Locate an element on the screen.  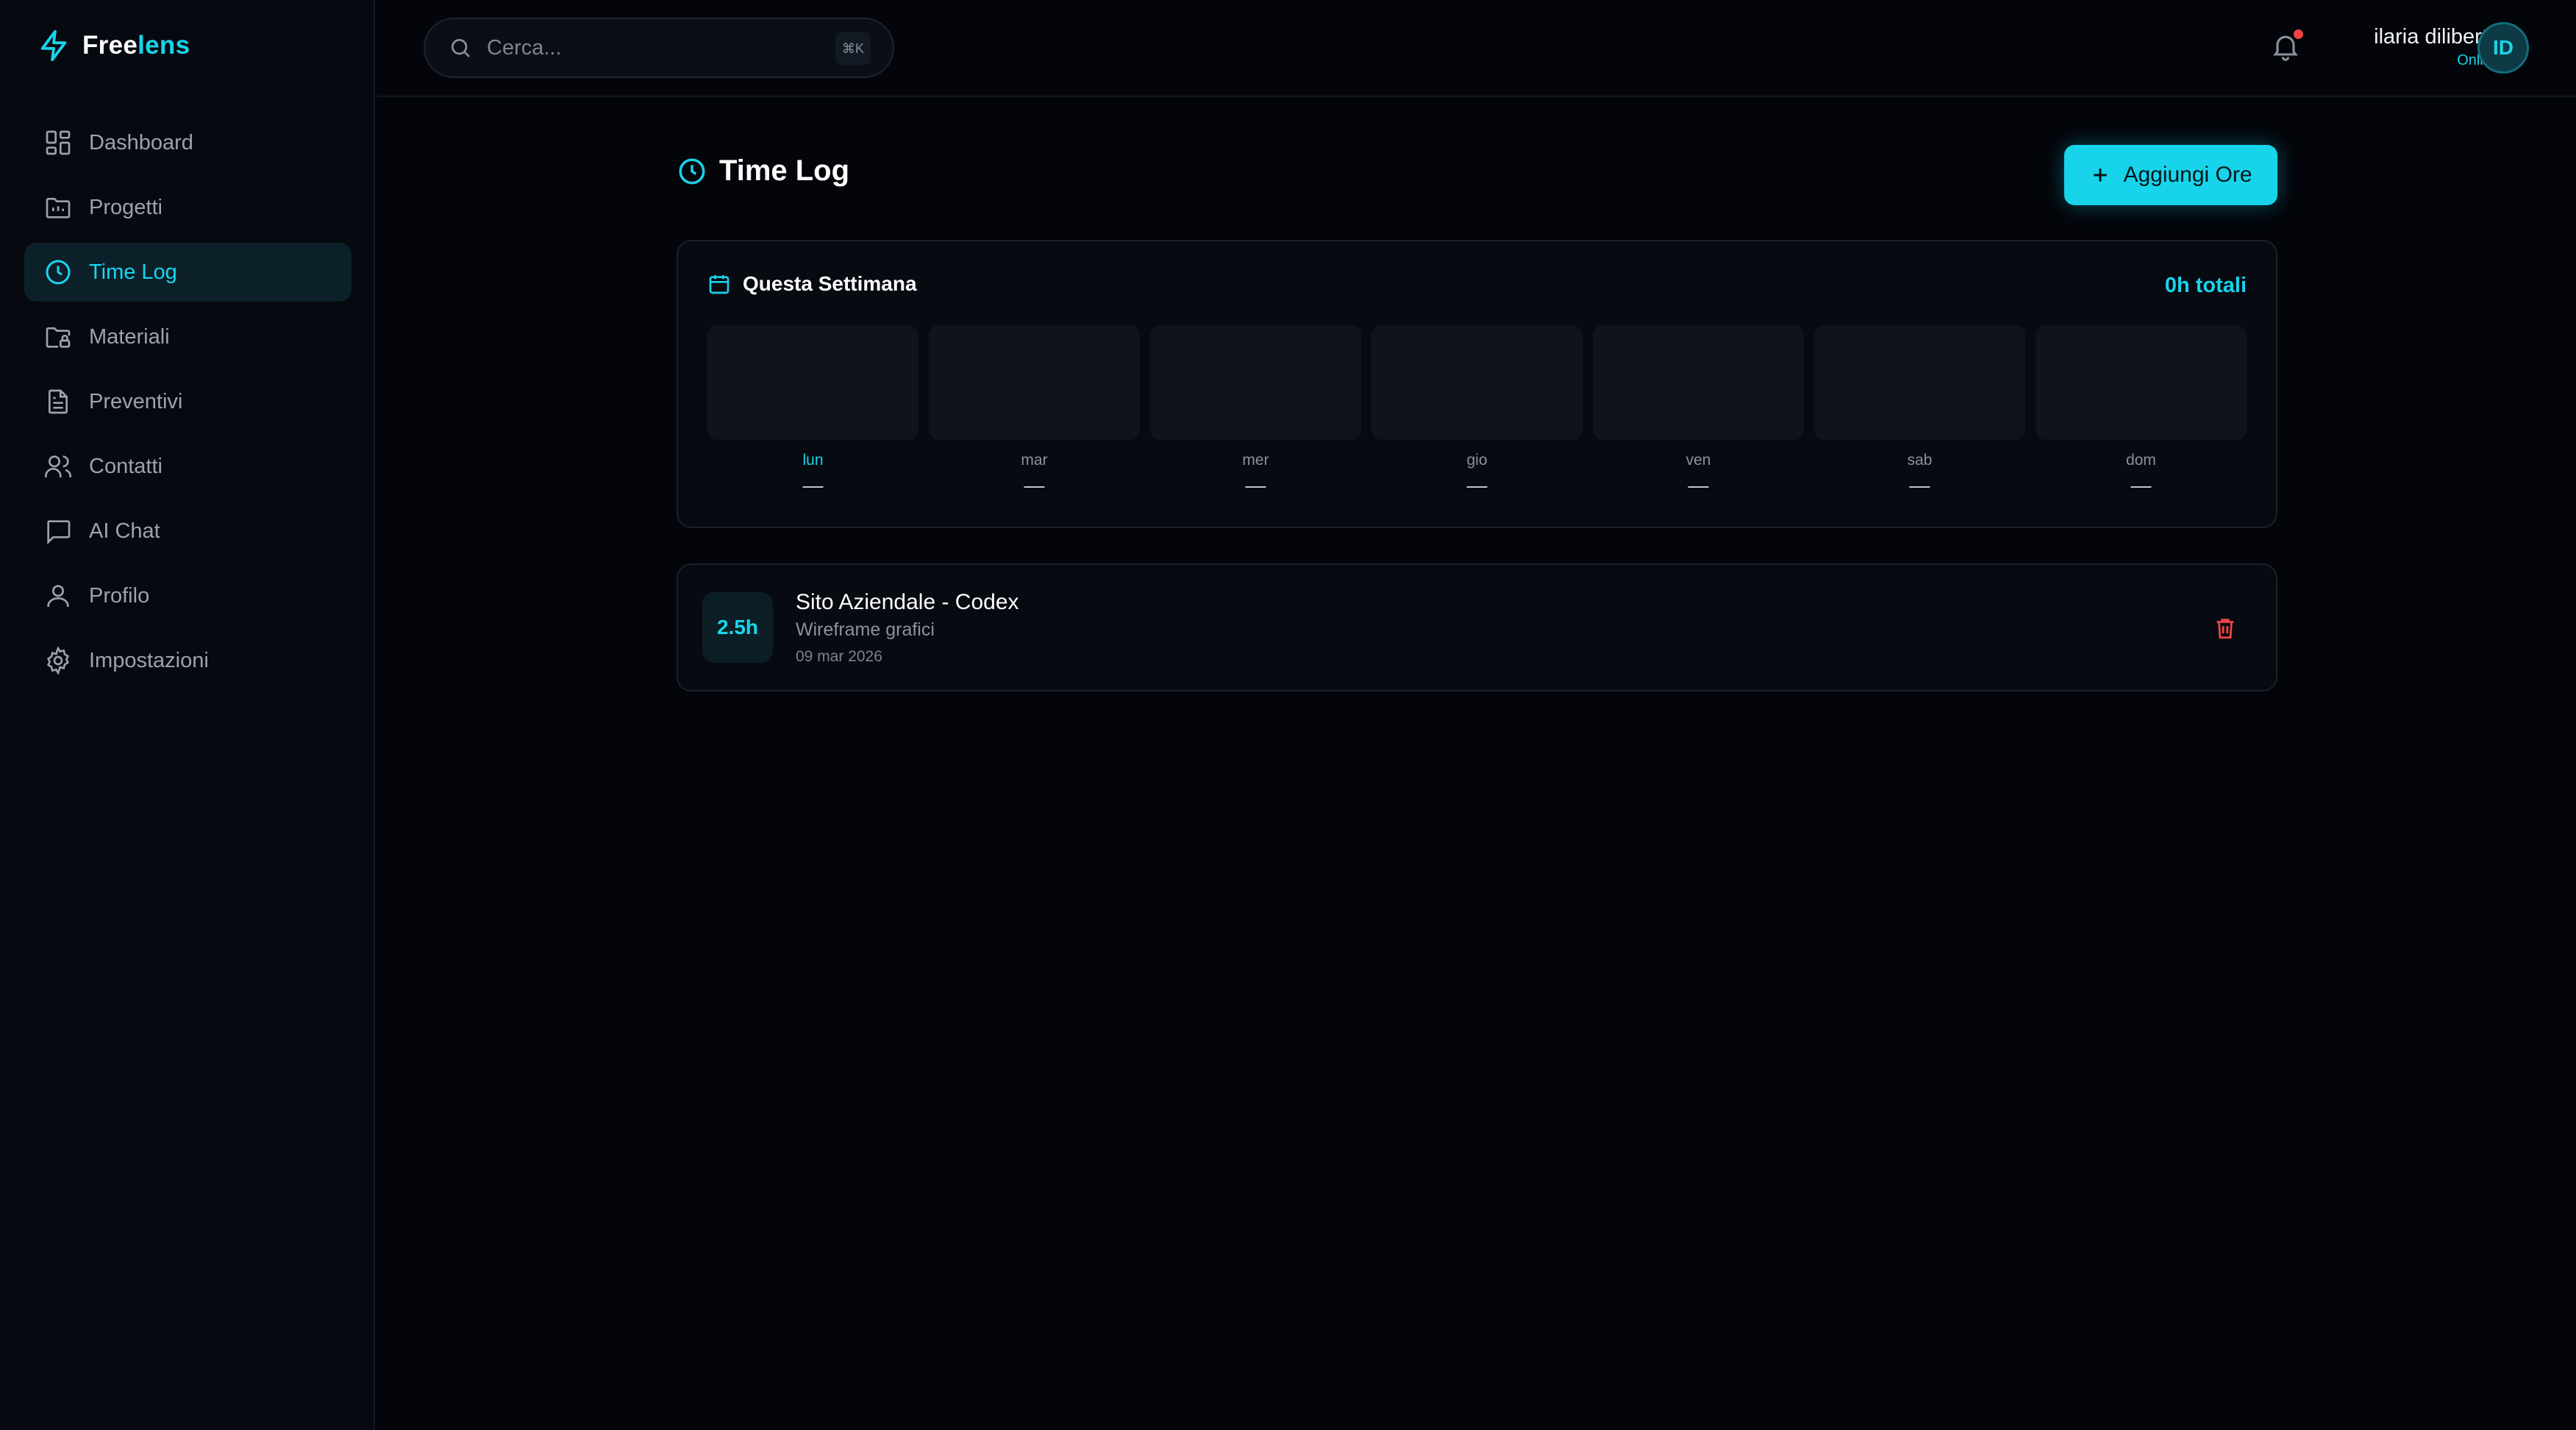
sidebar-item-label: Time Log is located at coordinates (133, 272).